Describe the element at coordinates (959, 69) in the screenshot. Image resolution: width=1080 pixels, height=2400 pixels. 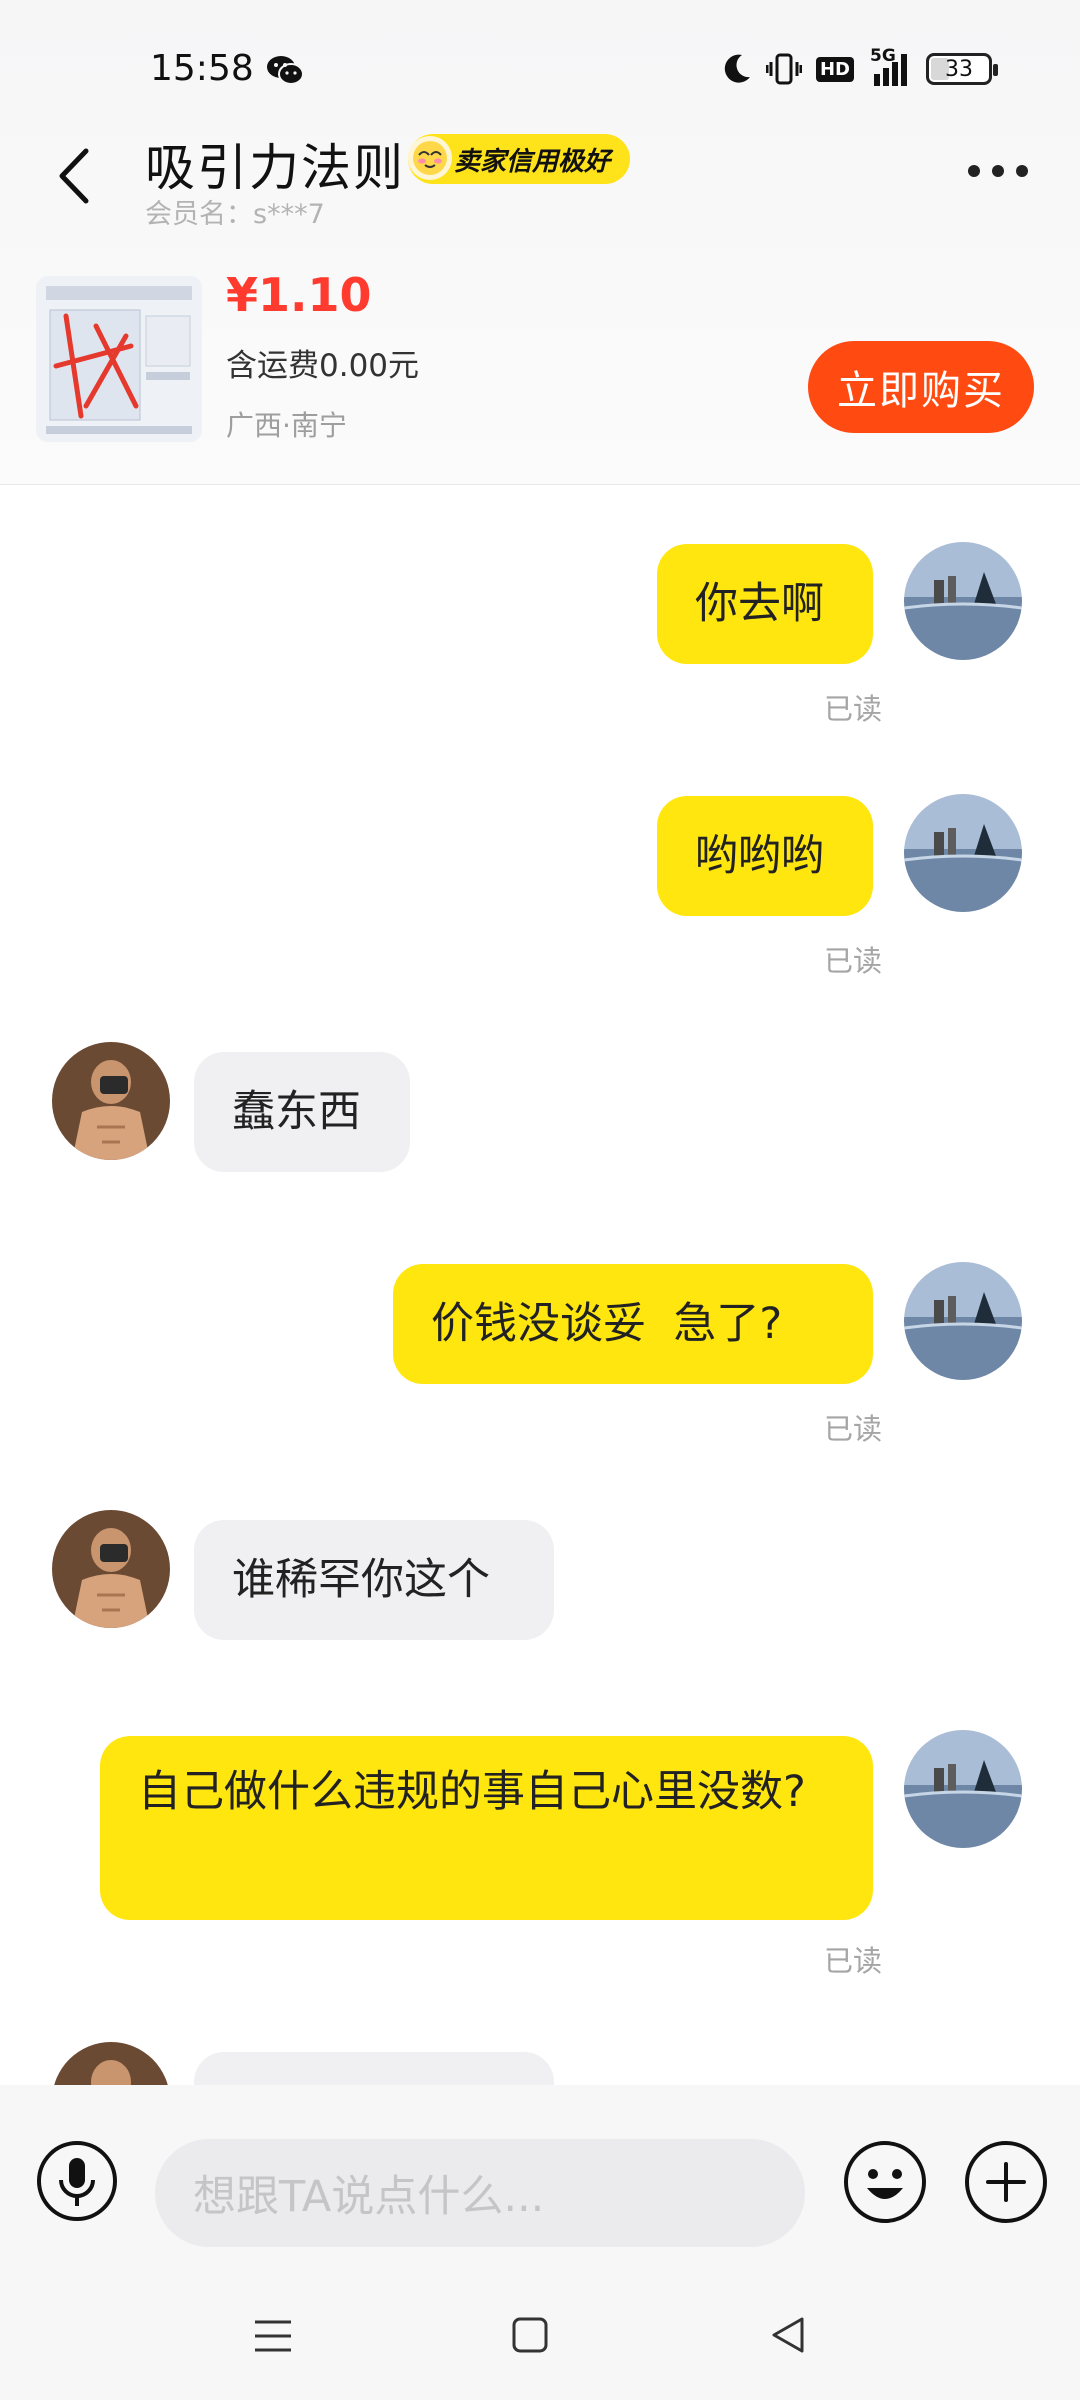
I see `battery-level: 33` at that location.